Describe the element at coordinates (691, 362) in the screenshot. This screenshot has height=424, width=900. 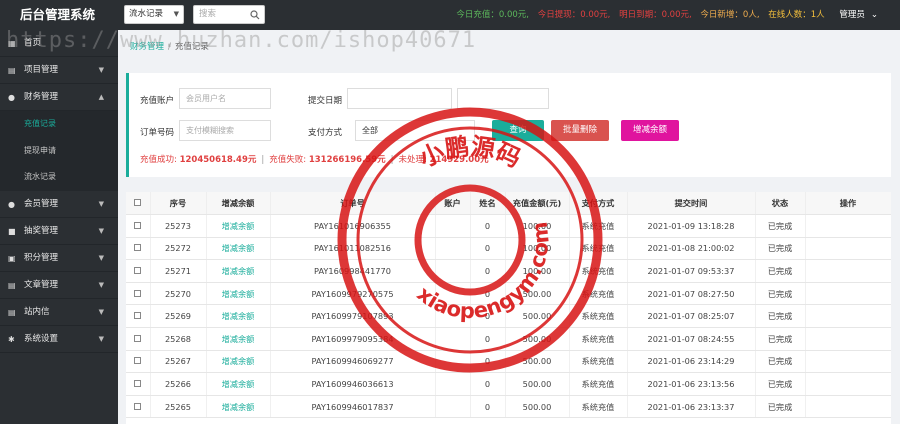
I see `row-submit-time: 2021-01-06 23:14:29` at that location.